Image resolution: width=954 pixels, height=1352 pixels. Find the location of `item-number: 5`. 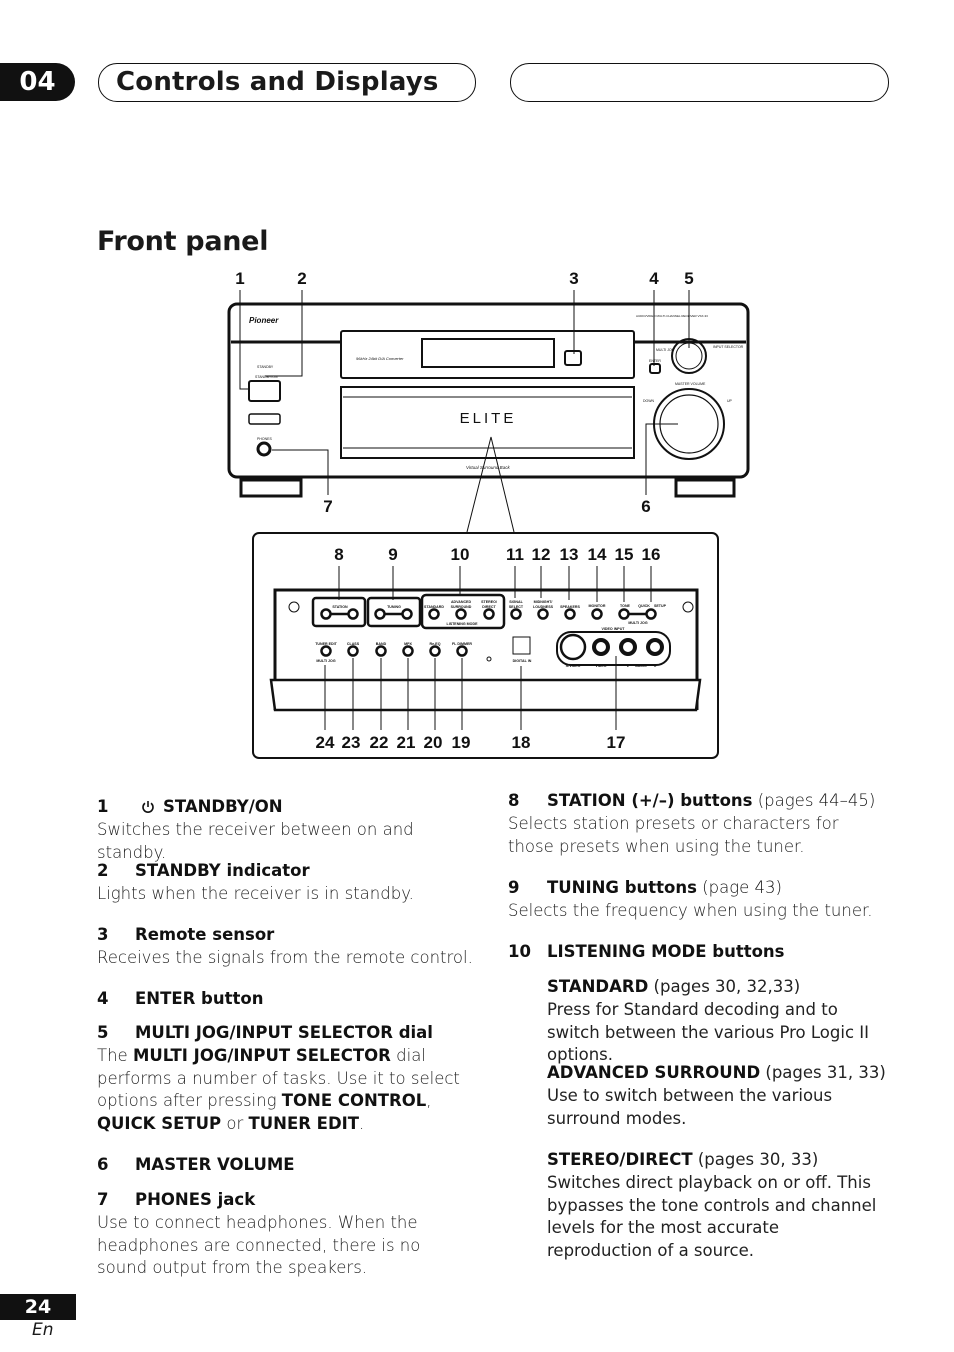

item-number: 5 is located at coordinates (103, 1032).